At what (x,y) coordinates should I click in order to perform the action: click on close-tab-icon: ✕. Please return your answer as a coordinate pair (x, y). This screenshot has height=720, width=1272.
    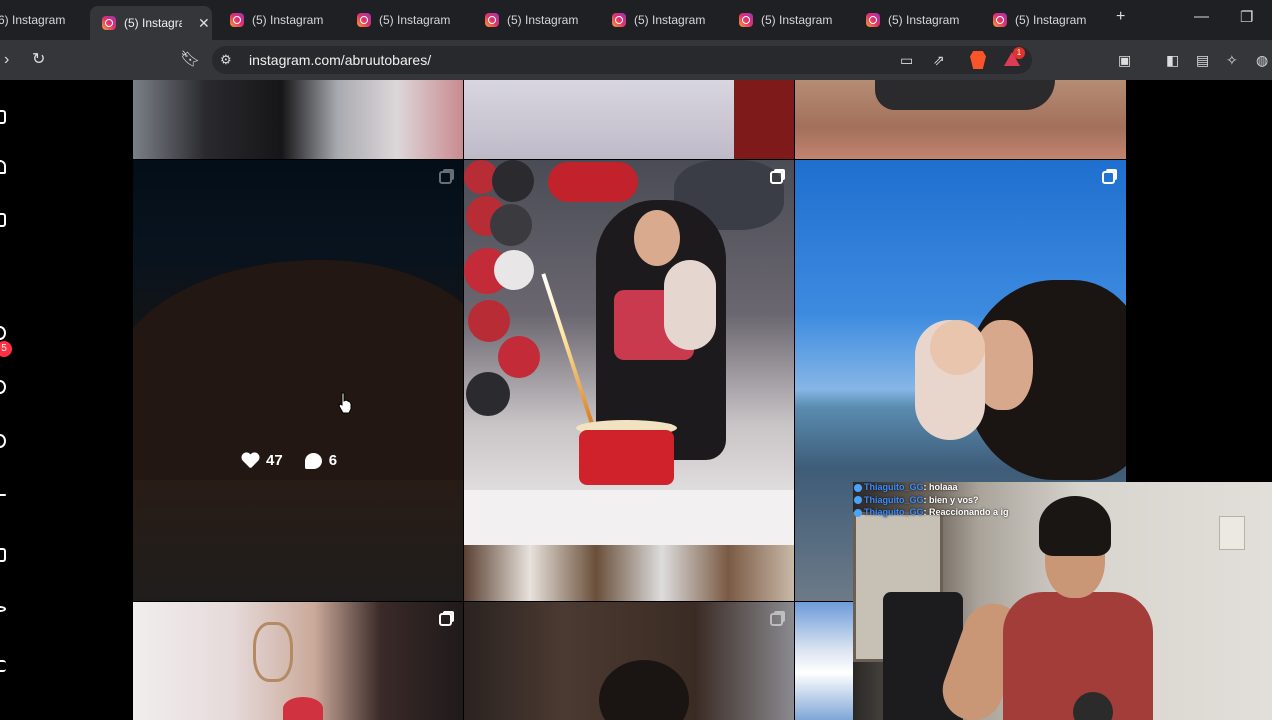
    Looking at the image, I should click on (204, 23).